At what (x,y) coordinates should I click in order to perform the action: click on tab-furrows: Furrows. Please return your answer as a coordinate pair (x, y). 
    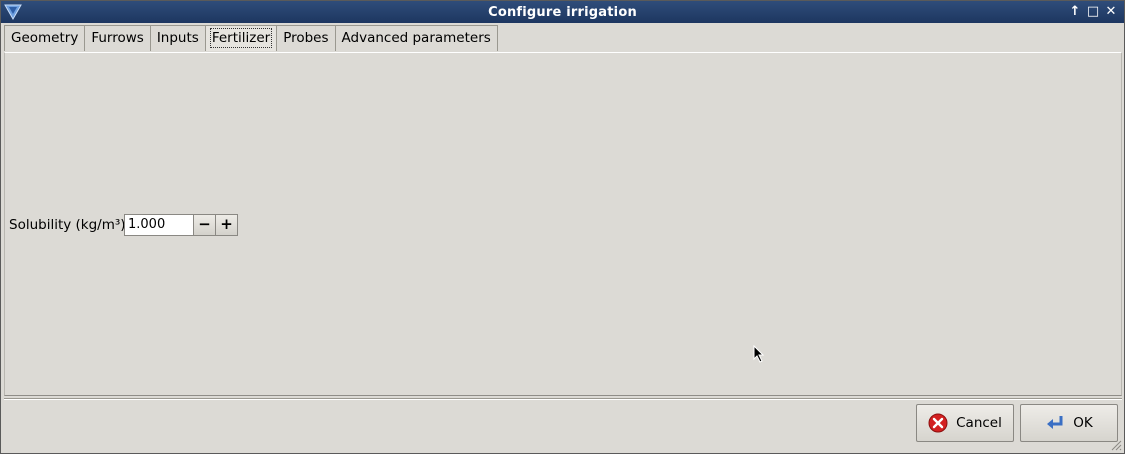
    Looking at the image, I should click on (117, 38).